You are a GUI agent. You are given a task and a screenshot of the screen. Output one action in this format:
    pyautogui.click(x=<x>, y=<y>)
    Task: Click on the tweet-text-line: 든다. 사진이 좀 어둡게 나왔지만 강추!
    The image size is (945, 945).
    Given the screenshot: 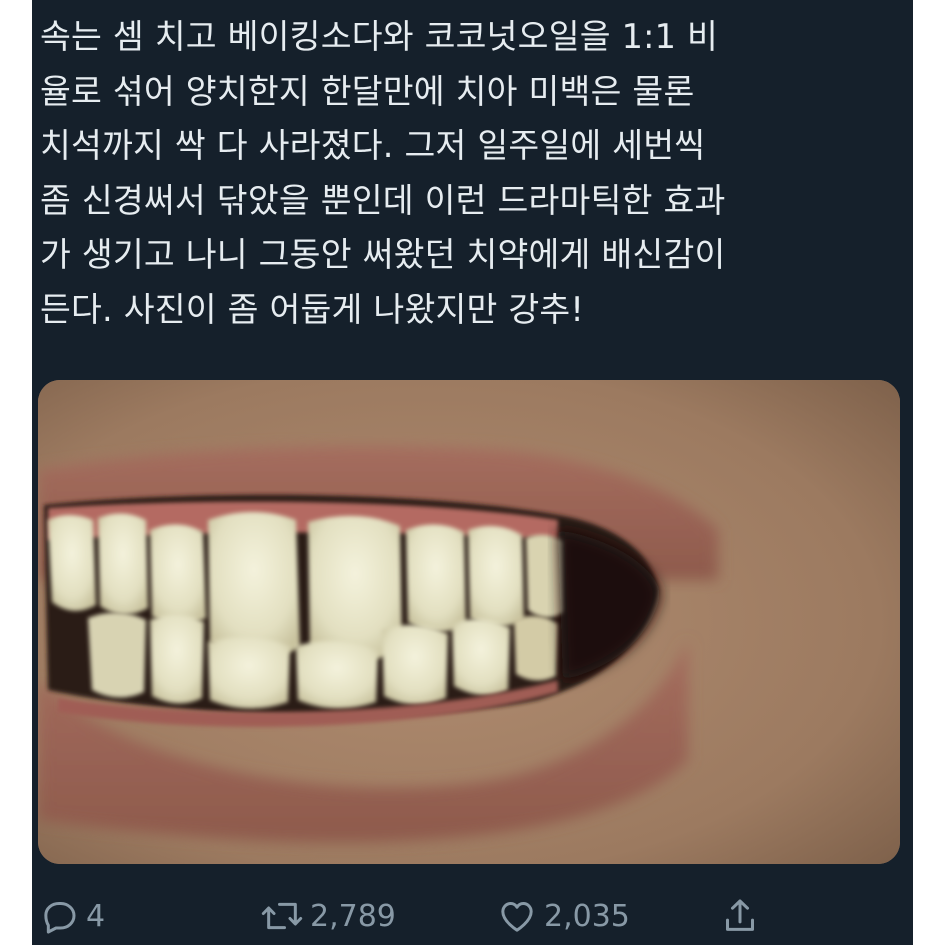 What is the action you would take?
    pyautogui.click(x=312, y=309)
    